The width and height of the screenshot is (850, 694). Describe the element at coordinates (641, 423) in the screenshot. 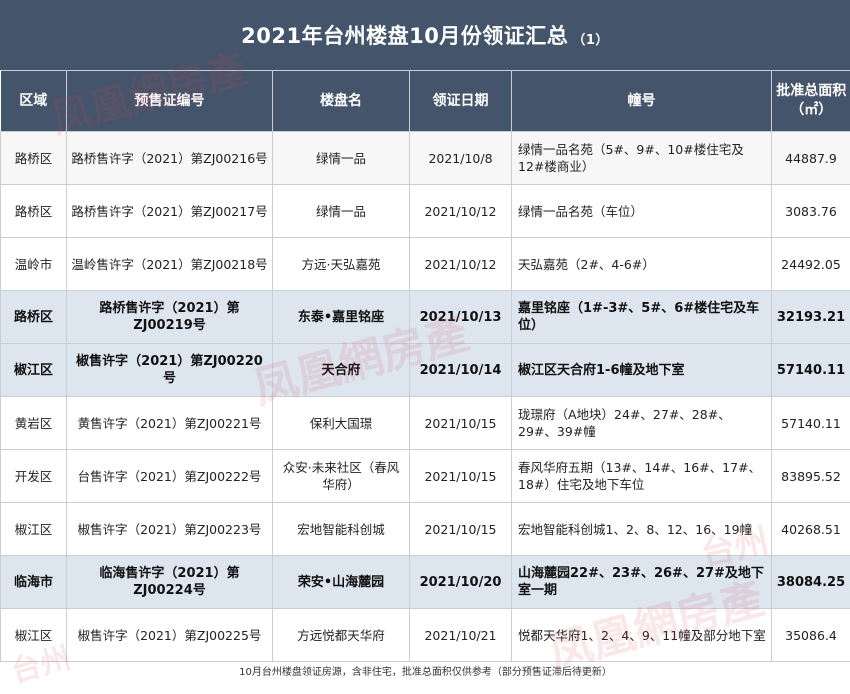

I see `cell-buildings: 珑璟府（A地块）24#、27#、28#、29#、39#幢` at that location.